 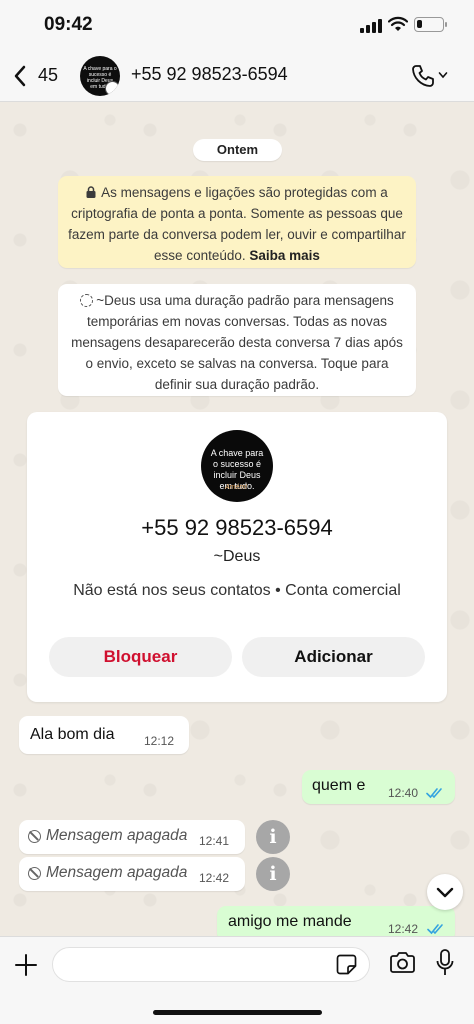 I want to click on message-text: Ala bom dia, so click(x=72, y=734).